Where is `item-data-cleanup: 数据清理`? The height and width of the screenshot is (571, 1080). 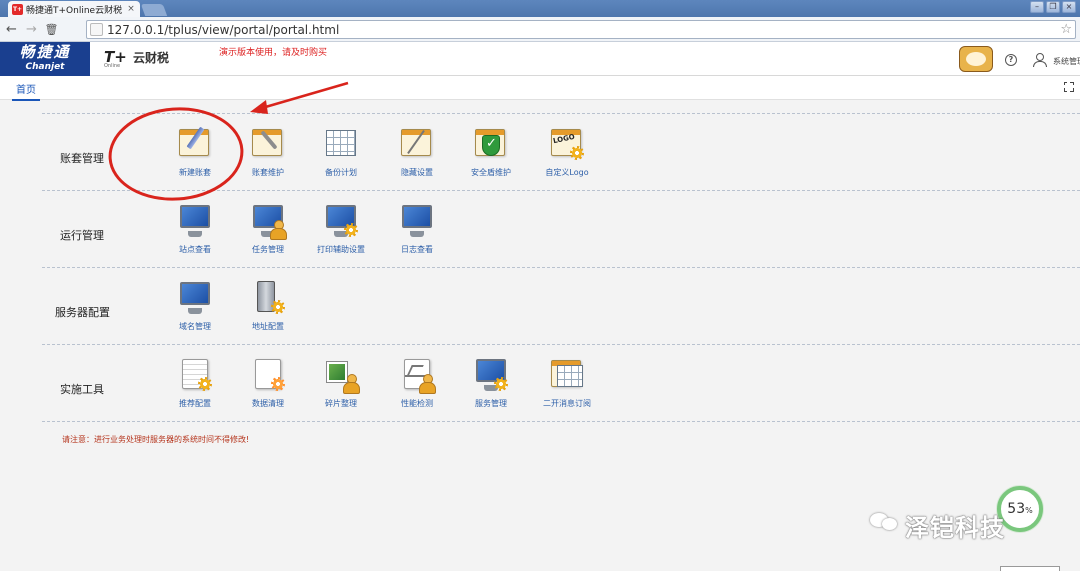
item-data-cleanup: 数据清理 is located at coordinates (268, 382).